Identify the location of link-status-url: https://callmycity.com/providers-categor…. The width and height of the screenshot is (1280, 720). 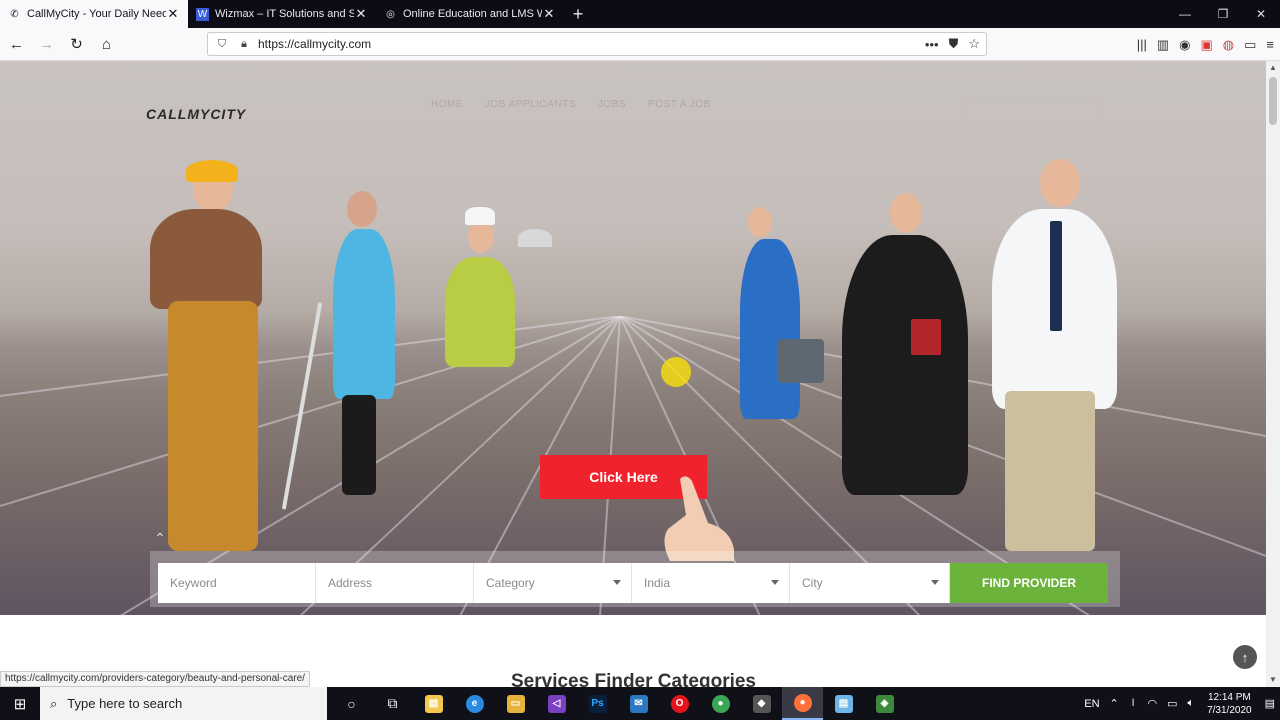
(155, 679).